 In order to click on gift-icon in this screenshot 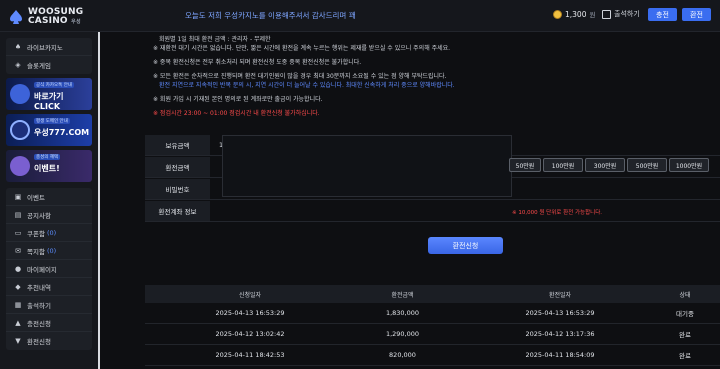, I will do `click(20, 166)`.